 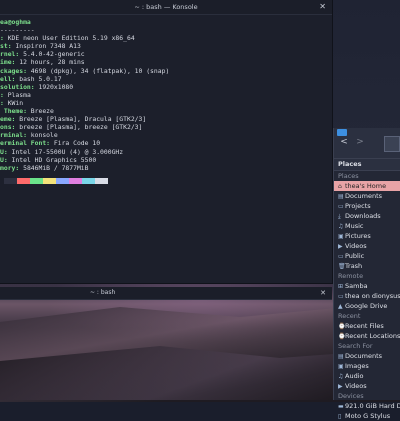 I want to click on terminal-key: st:, so click(x=6, y=46).